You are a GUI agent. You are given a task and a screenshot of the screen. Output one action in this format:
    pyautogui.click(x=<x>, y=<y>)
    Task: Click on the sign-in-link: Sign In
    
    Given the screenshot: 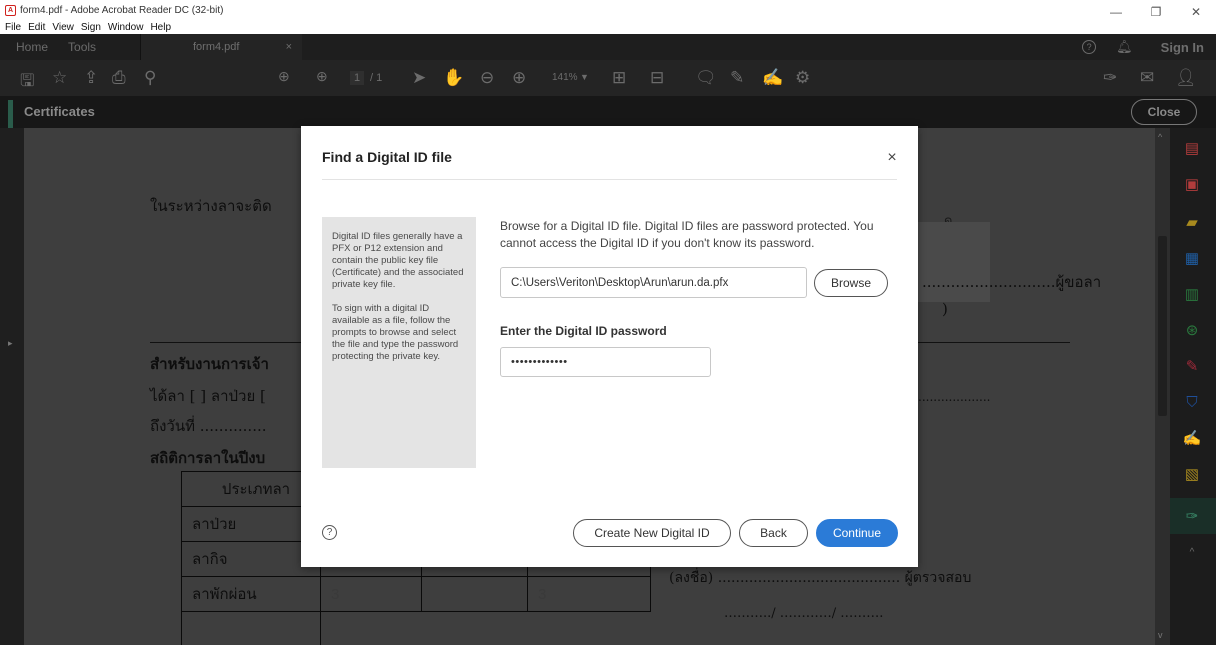 What is the action you would take?
    pyautogui.click(x=1182, y=47)
    